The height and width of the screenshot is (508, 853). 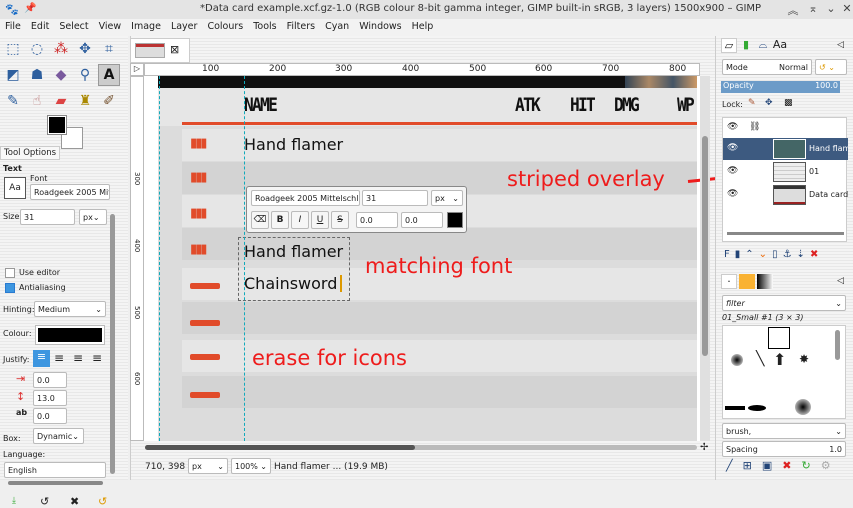 I want to click on italic-button: I, so click(x=300, y=220).